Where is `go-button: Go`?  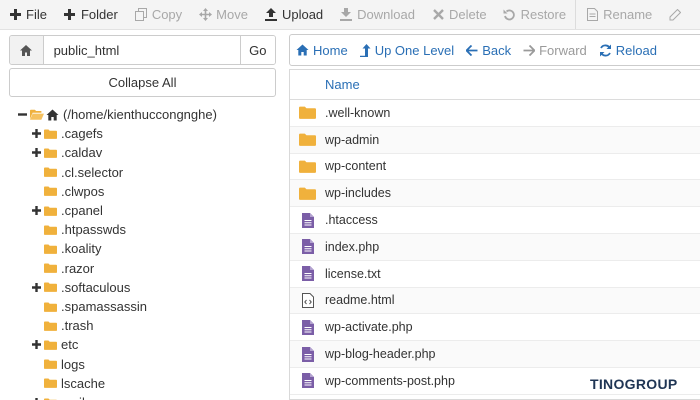 go-button: Go is located at coordinates (257, 50).